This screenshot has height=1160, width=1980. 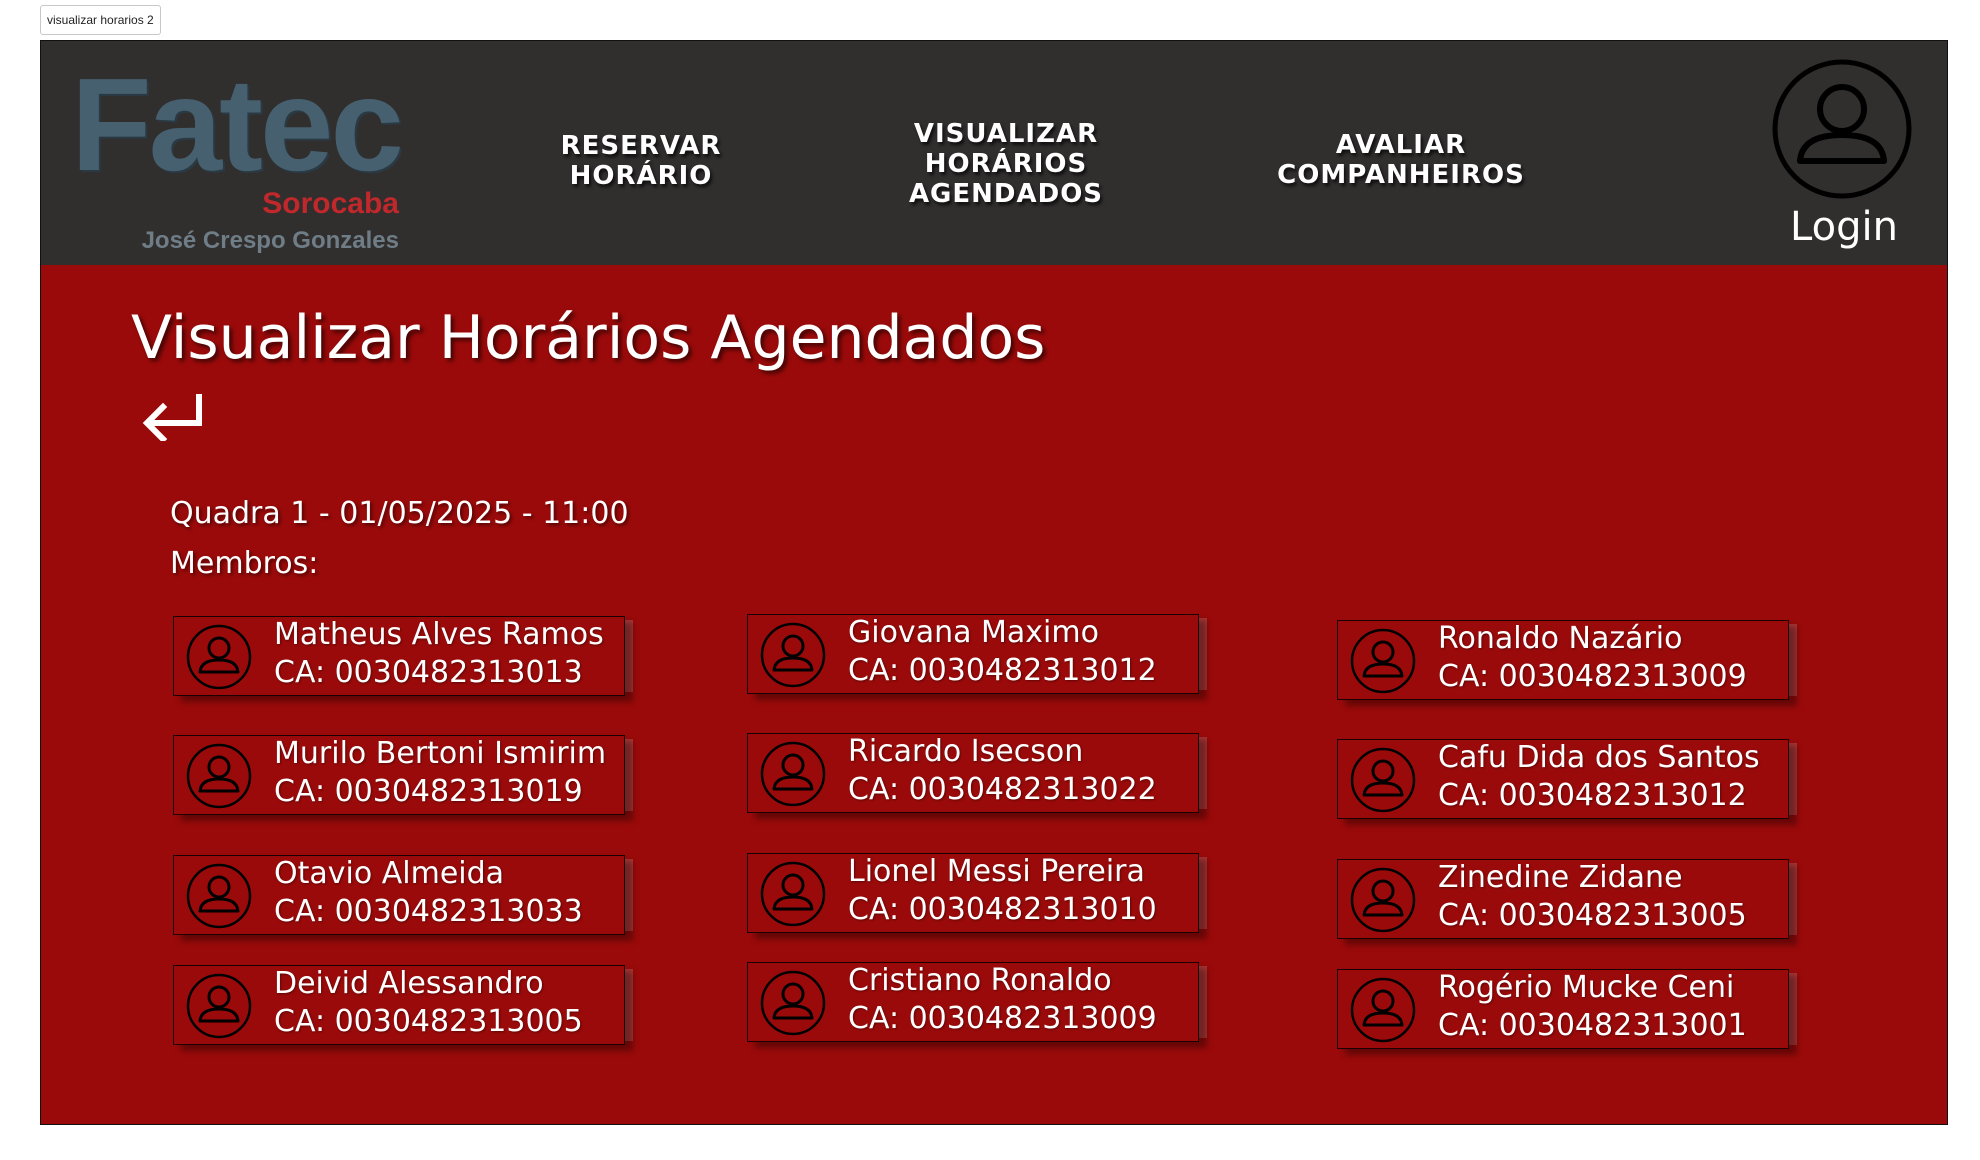 What do you see at coordinates (428, 791) in the screenshot?
I see `member-ca: CA: 0030482313019` at bounding box center [428, 791].